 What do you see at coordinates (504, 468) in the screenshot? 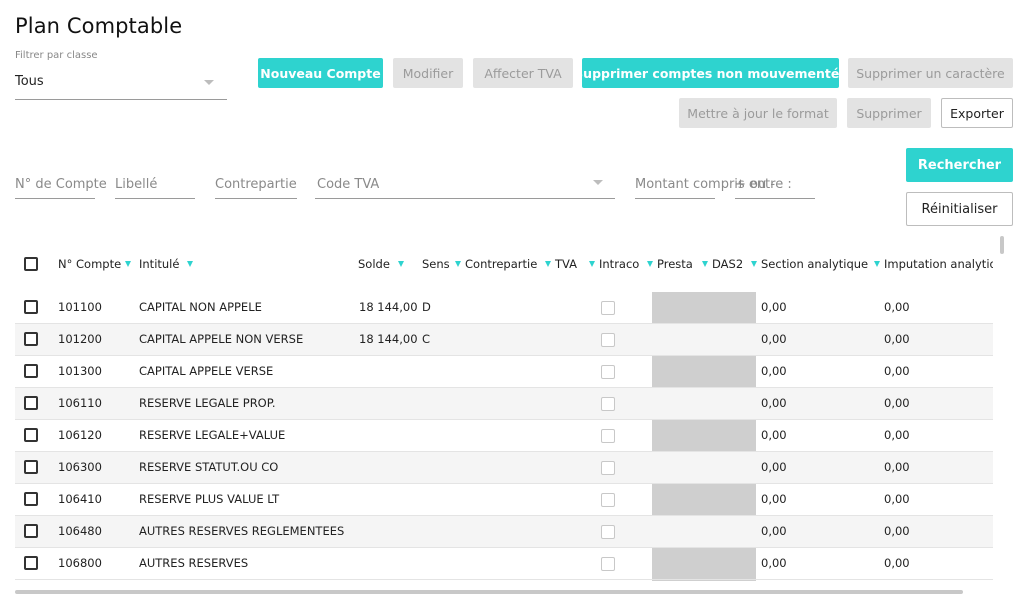
I see `table-row: 106300 RESERVE STATUT.OU CO 0,00 0,00` at bounding box center [504, 468].